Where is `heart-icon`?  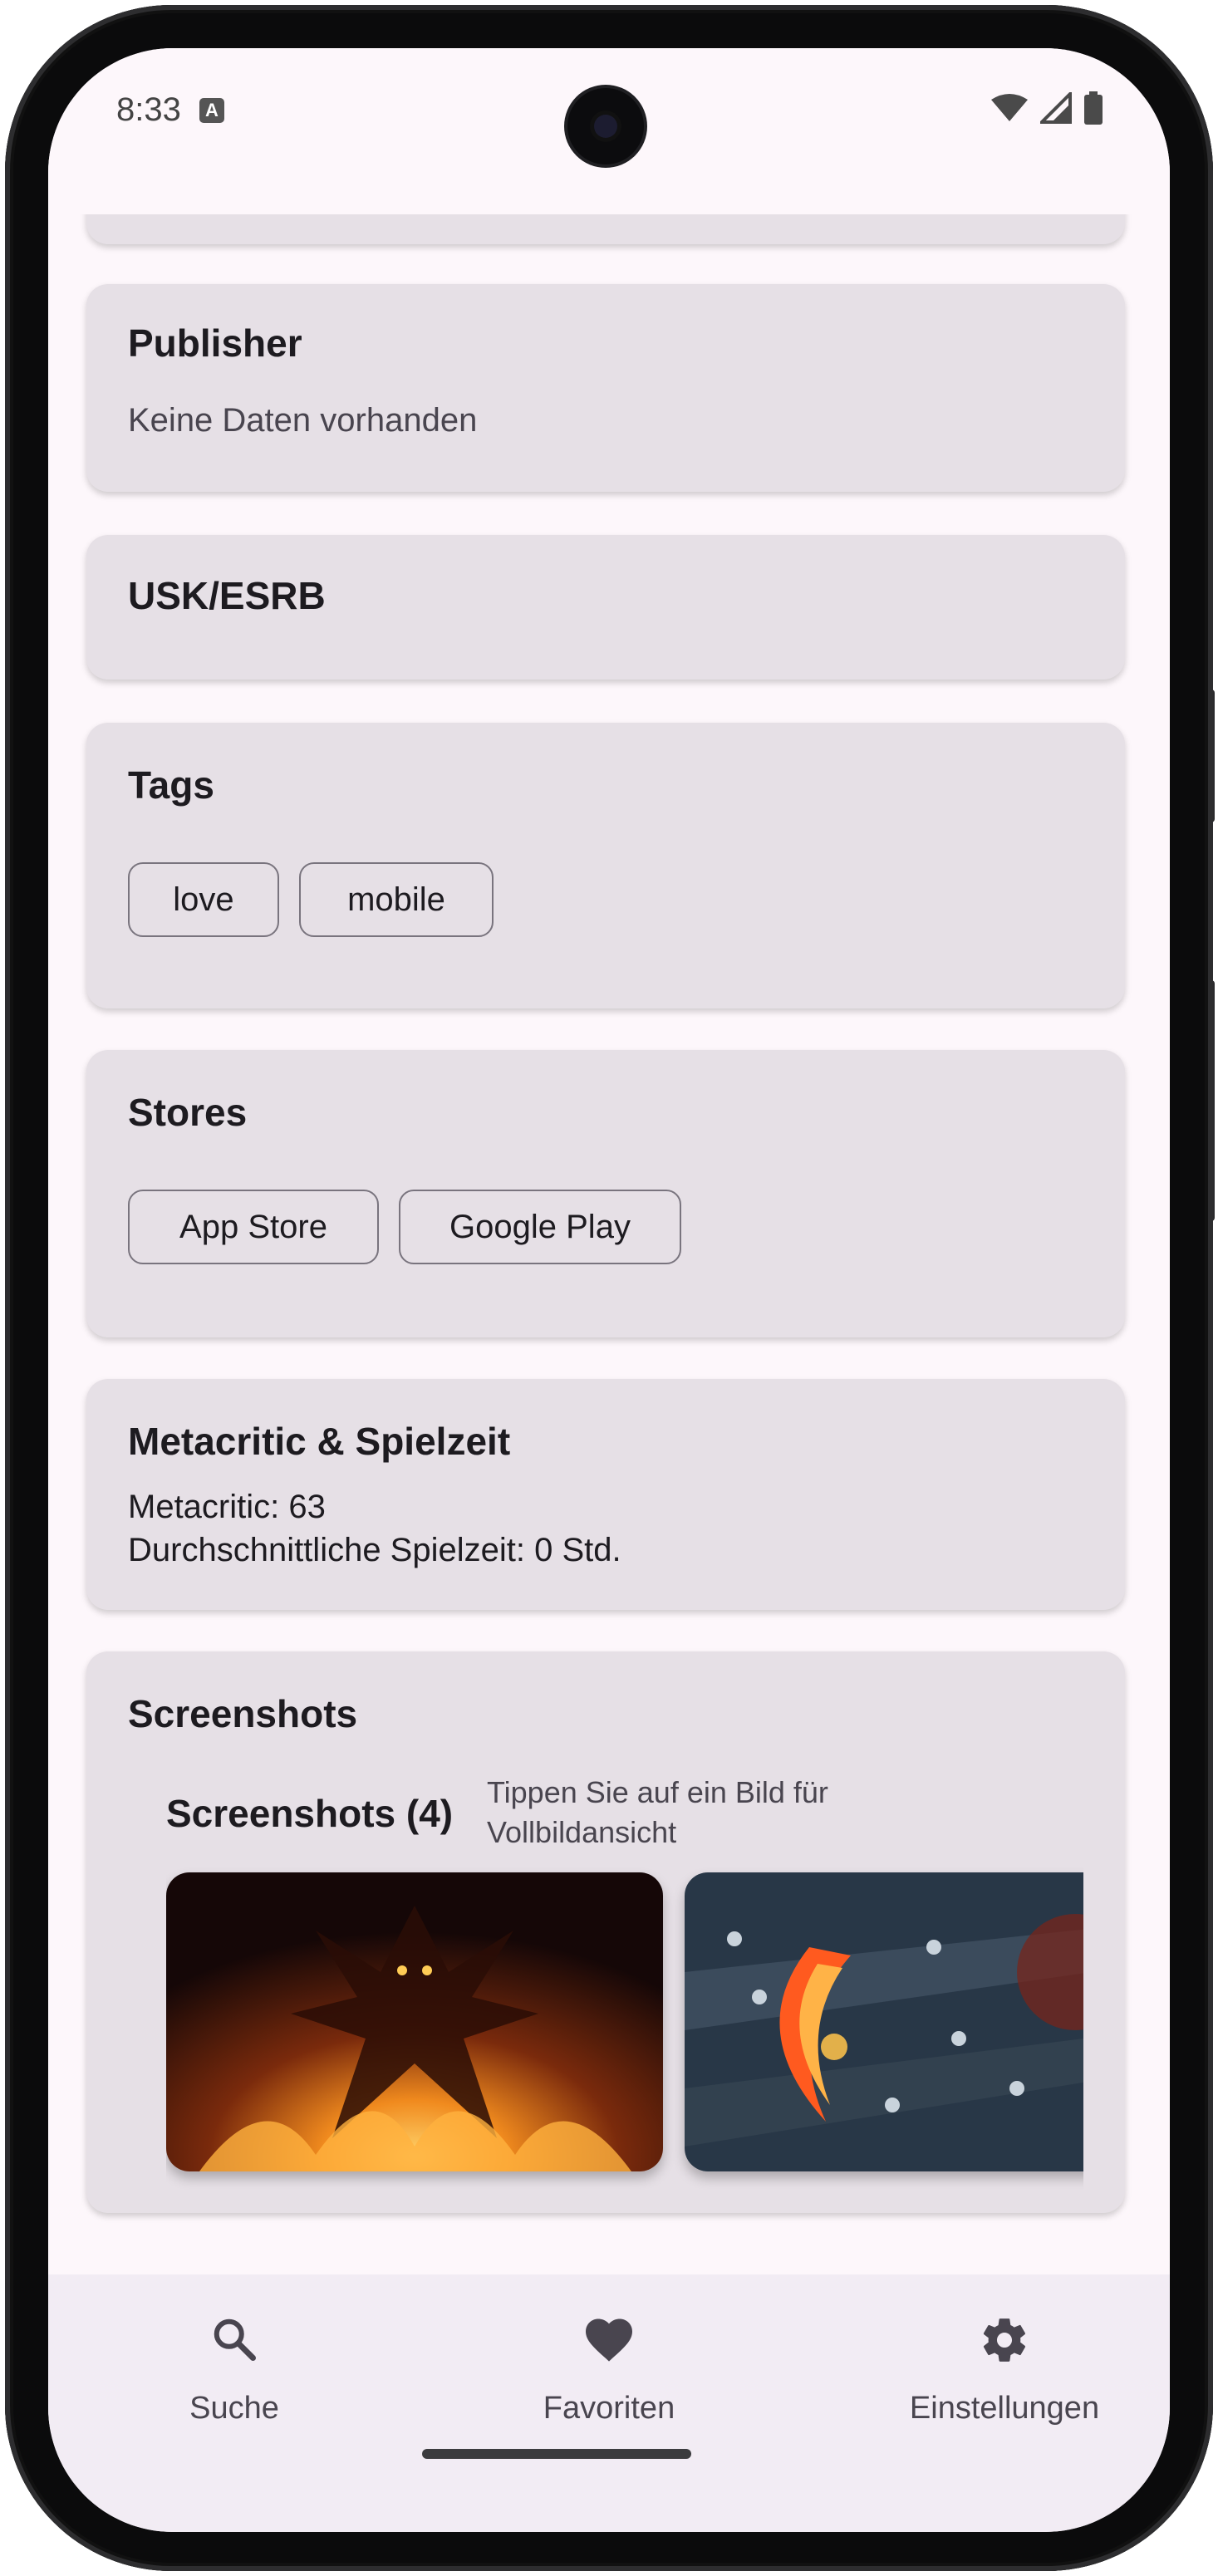
heart-icon is located at coordinates (609, 2340).